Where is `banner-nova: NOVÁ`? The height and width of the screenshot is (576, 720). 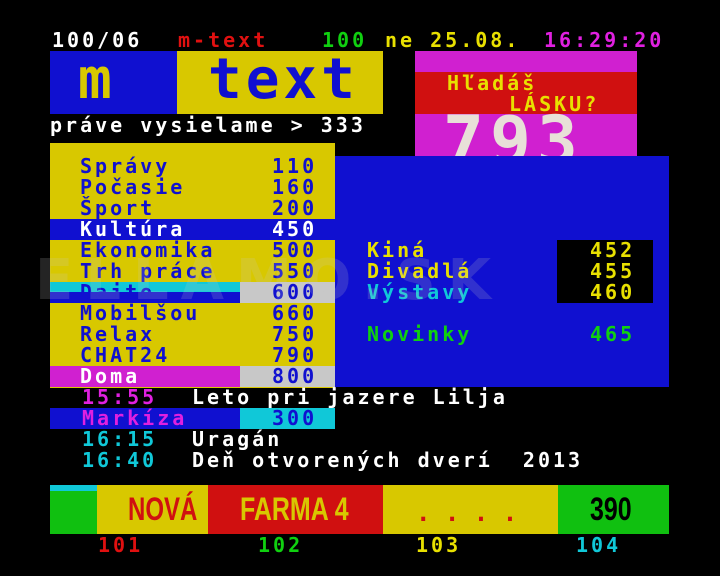 banner-nova: NOVÁ is located at coordinates (163, 509).